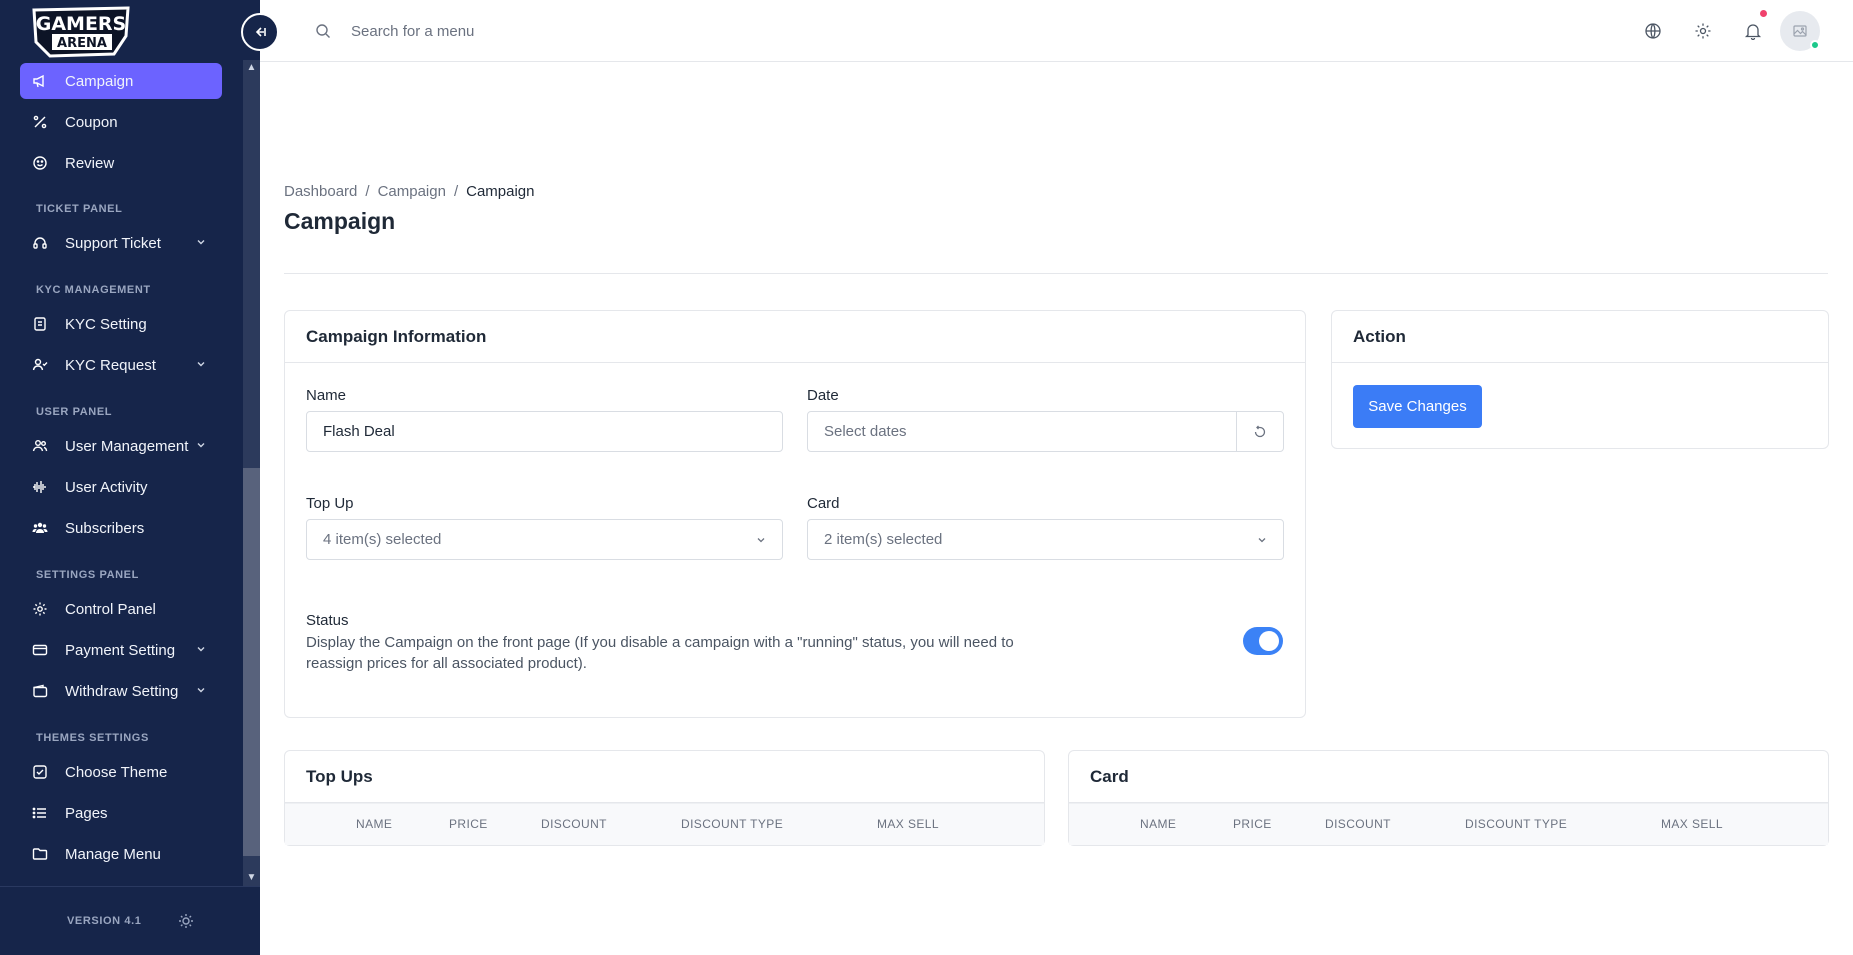 This screenshot has height=955, width=1853. I want to click on sidebar-item-label: Payment Setting, so click(120, 650).